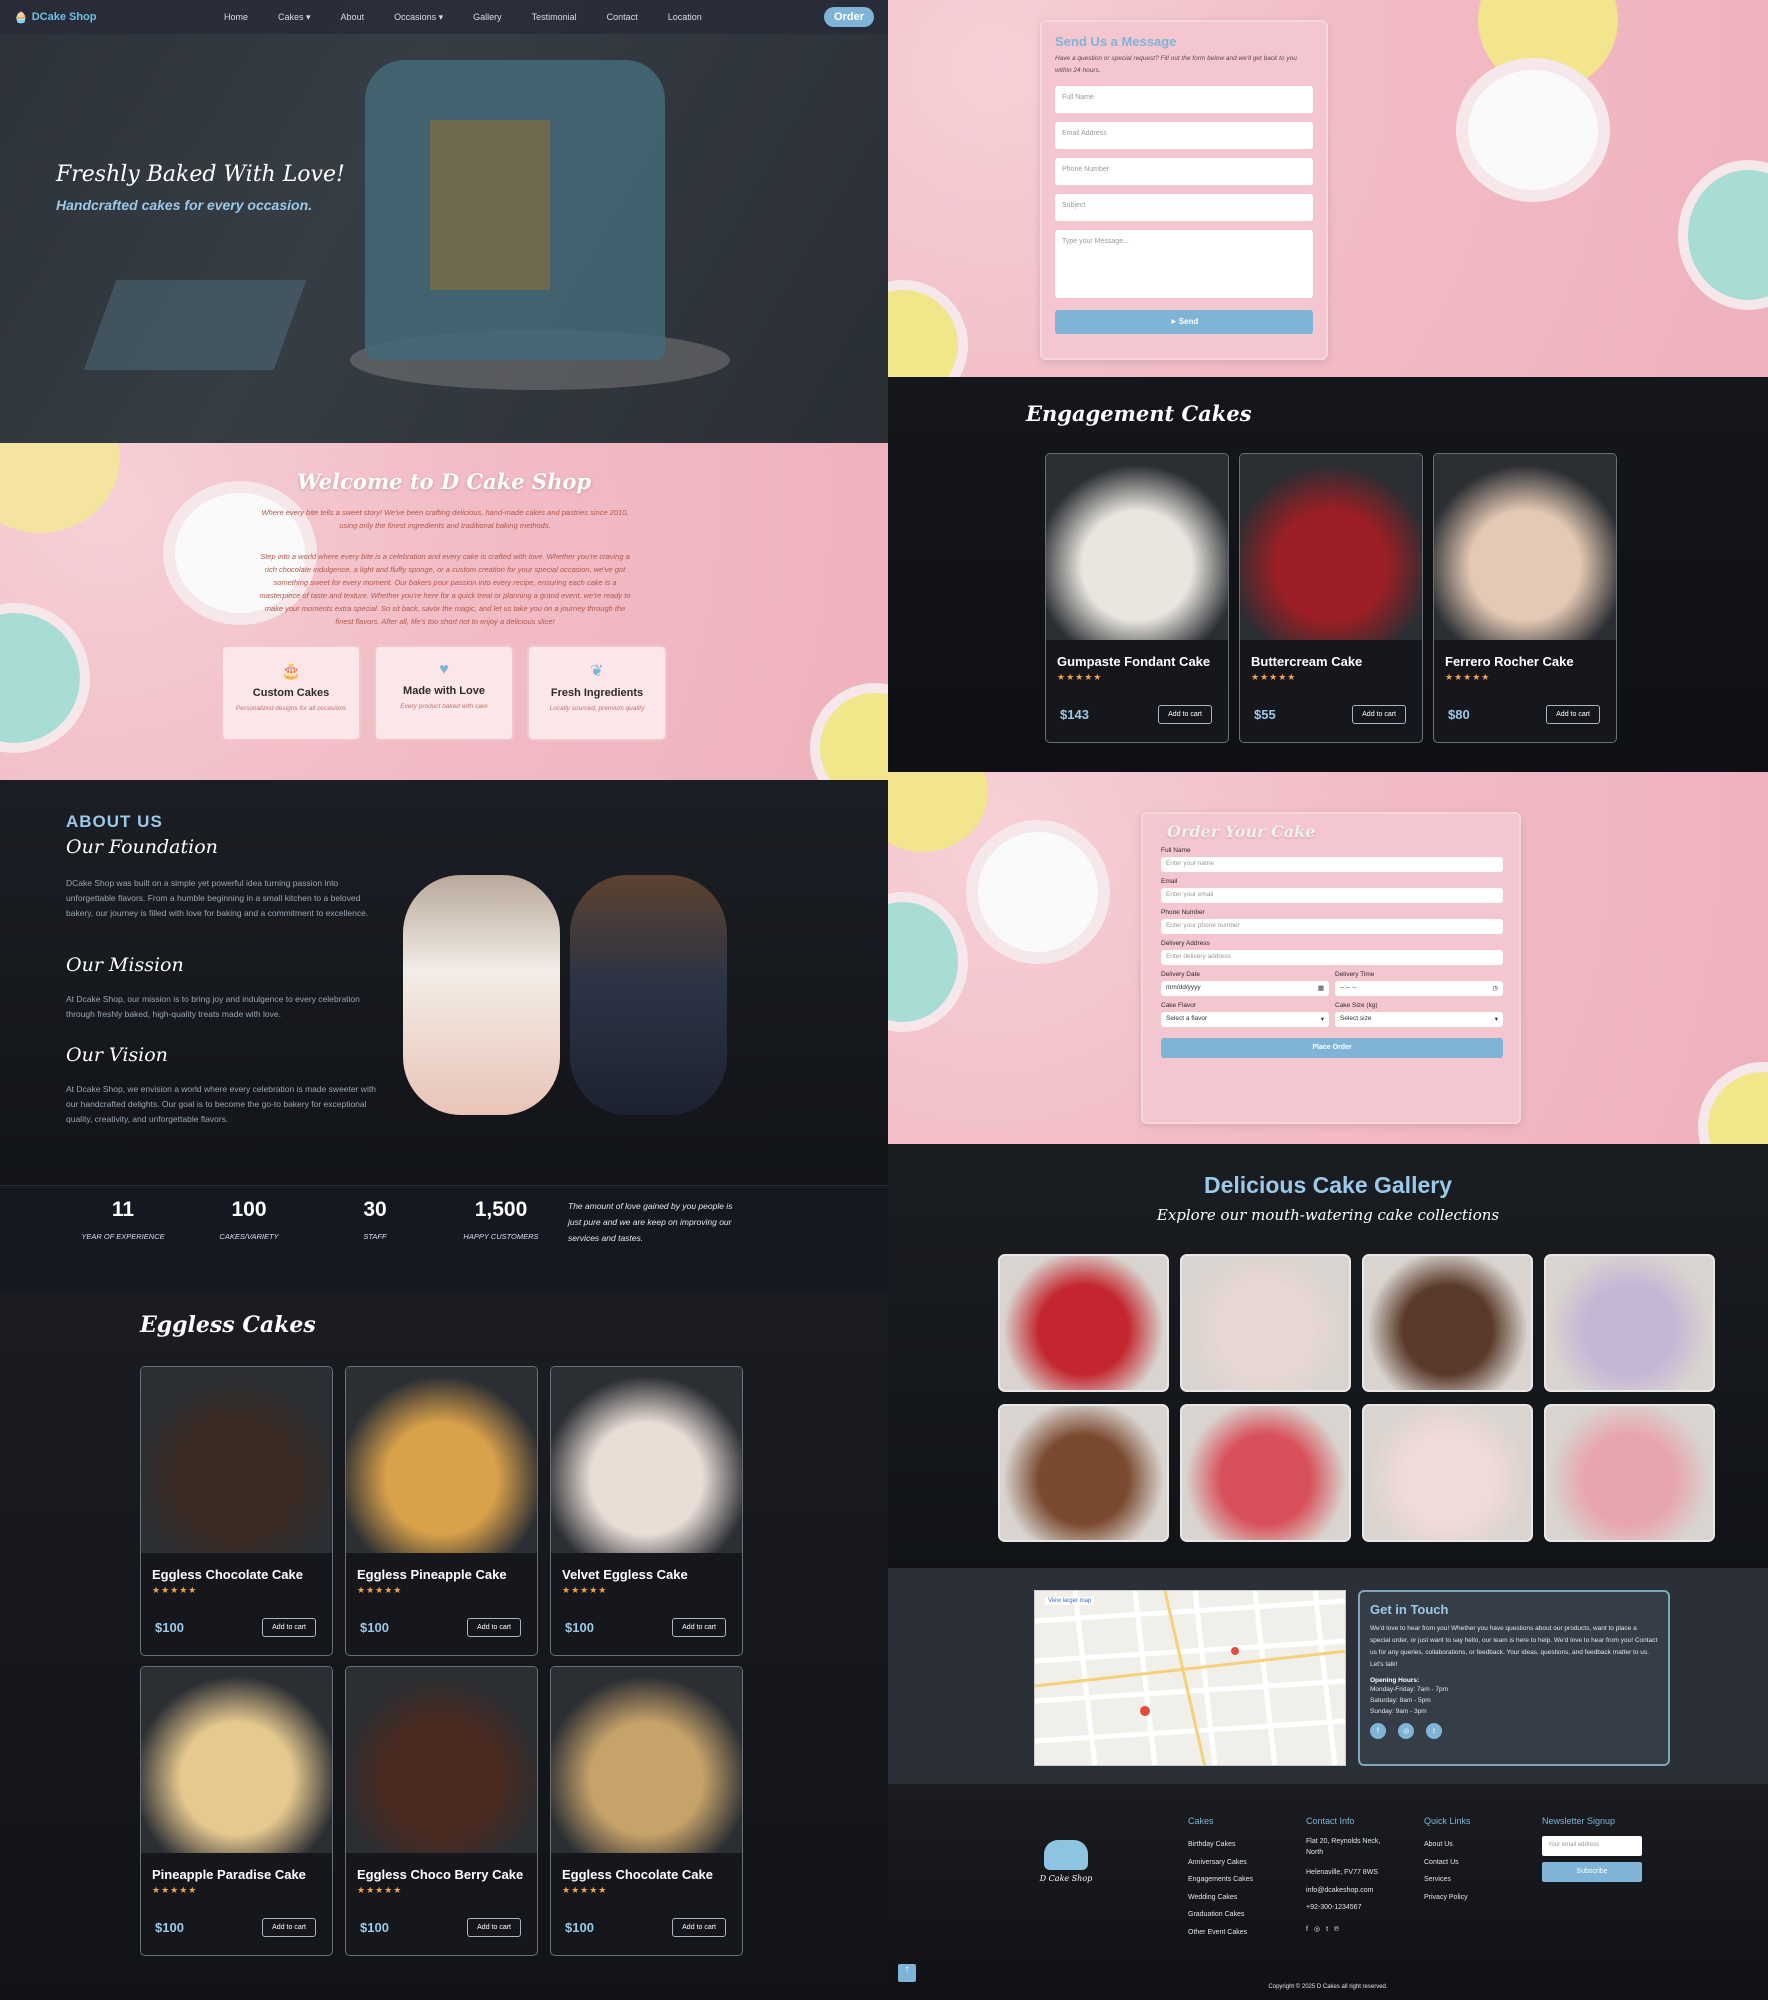 Image resolution: width=1768 pixels, height=2000 pixels. What do you see at coordinates (375, 1219) in the screenshot?
I see `stat-staff: 30 STAFF` at bounding box center [375, 1219].